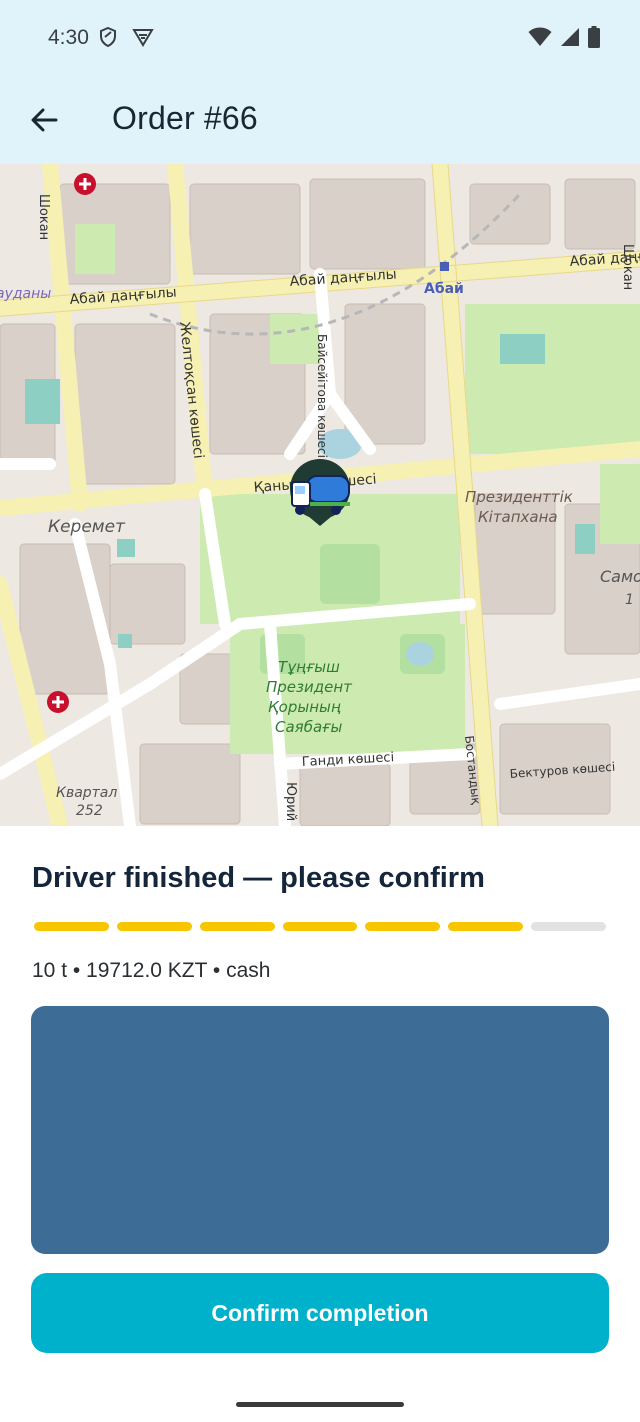  Describe the element at coordinates (25, 294) in the screenshot. I see `map-label: ауданы` at that location.